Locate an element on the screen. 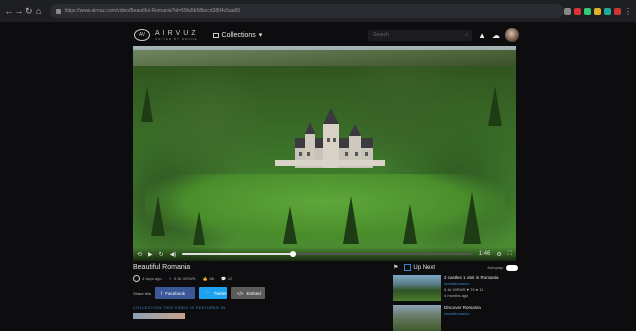  embed-button: </> Embed is located at coordinates (248, 293).